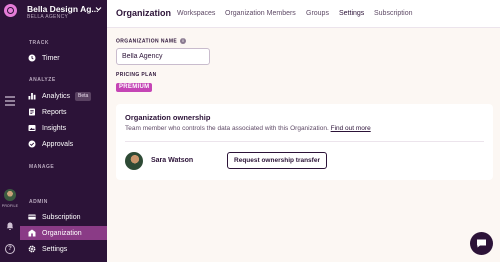 The height and width of the screenshot is (262, 500). What do you see at coordinates (51, 58) in the screenshot?
I see `sidebar-item-label: Timer` at bounding box center [51, 58].